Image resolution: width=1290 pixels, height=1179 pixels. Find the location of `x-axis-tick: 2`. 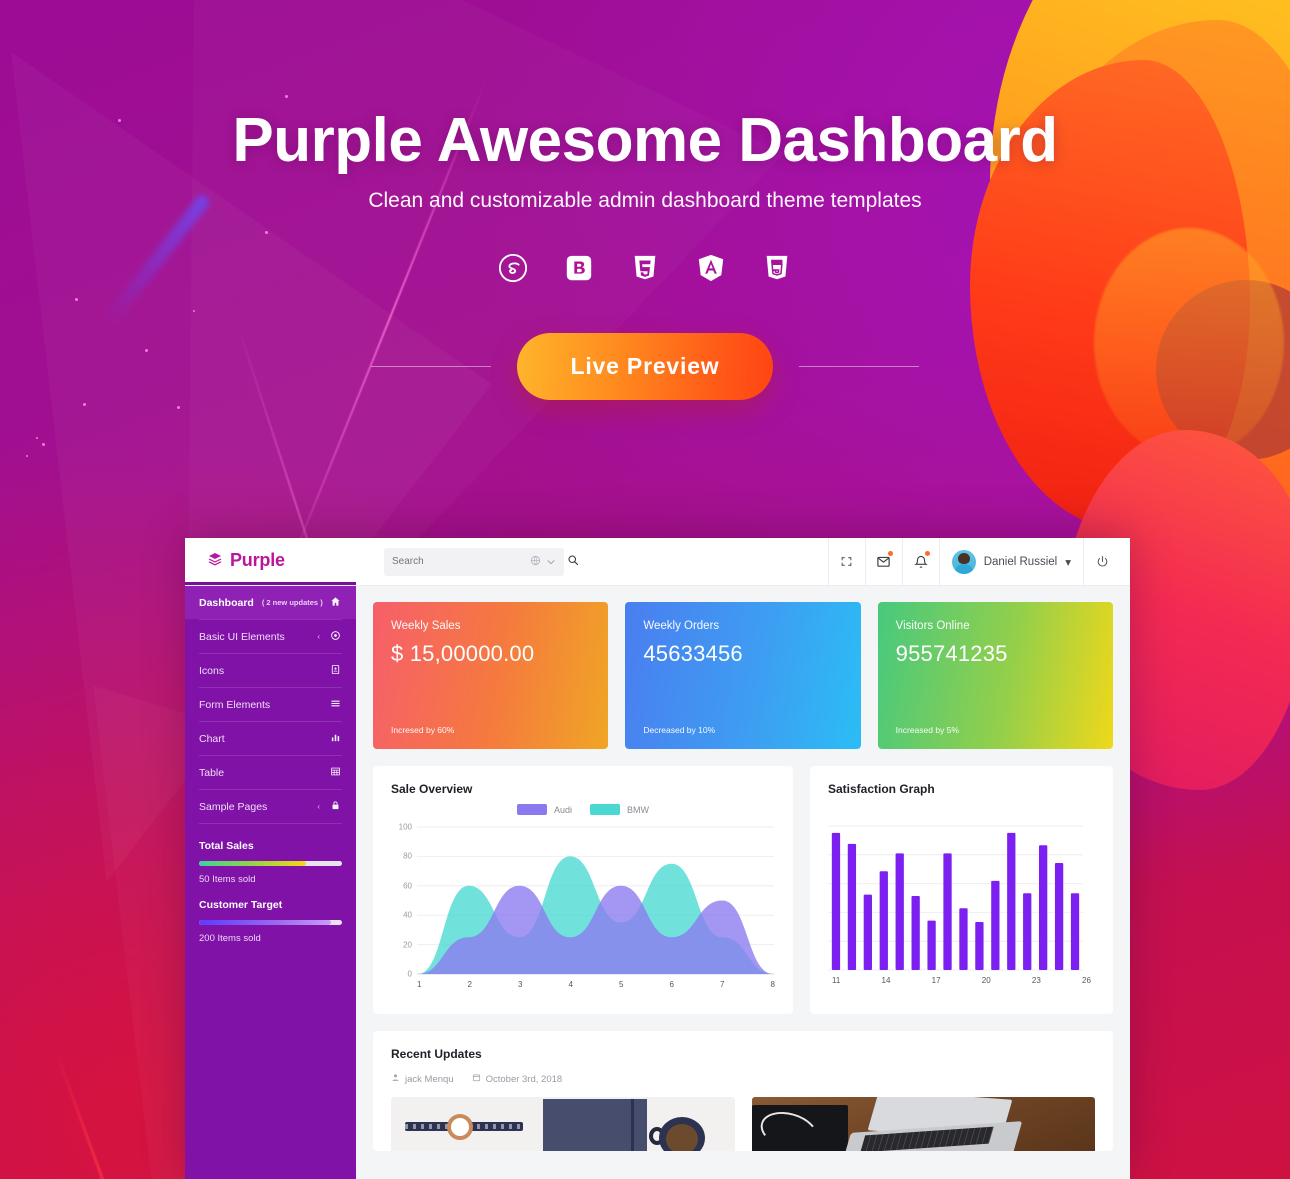

x-axis-tick: 2 is located at coordinates (469, 984).